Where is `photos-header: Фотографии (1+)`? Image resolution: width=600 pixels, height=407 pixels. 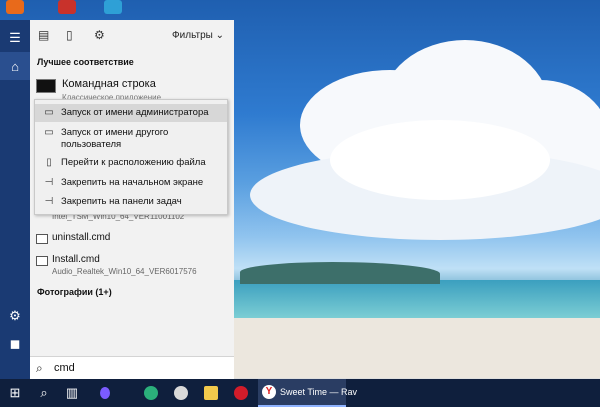 photos-header: Фотографии (1+) is located at coordinates (74, 292).